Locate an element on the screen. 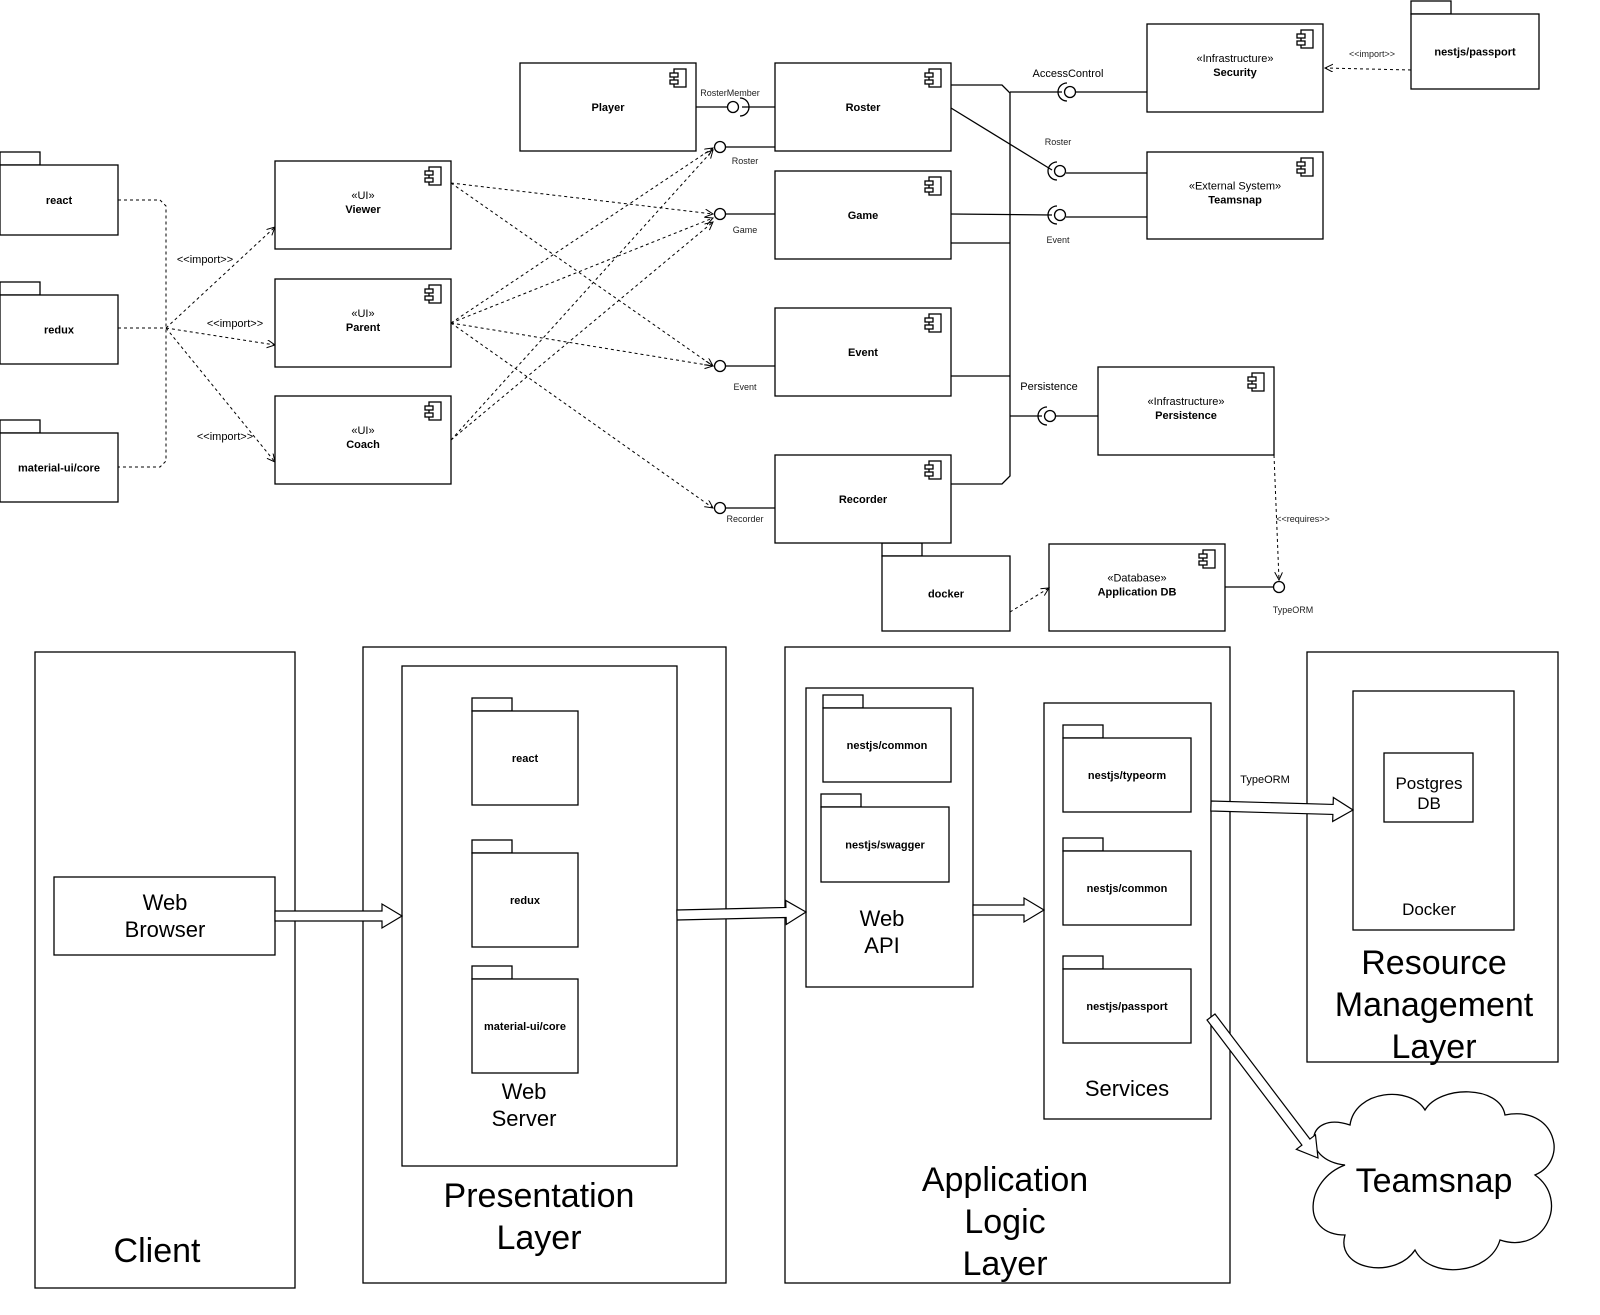 The height and width of the screenshot is (1315, 1600). interface-label: Recorder is located at coordinates (744, 519).